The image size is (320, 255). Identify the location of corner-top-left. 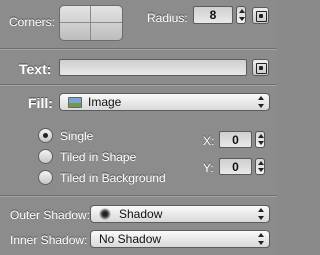
(75, 14).